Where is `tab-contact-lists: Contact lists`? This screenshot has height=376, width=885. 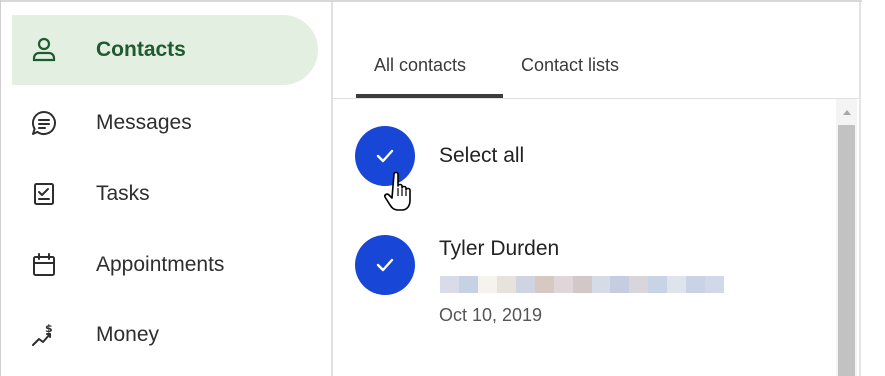 tab-contact-lists: Contact lists is located at coordinates (570, 65).